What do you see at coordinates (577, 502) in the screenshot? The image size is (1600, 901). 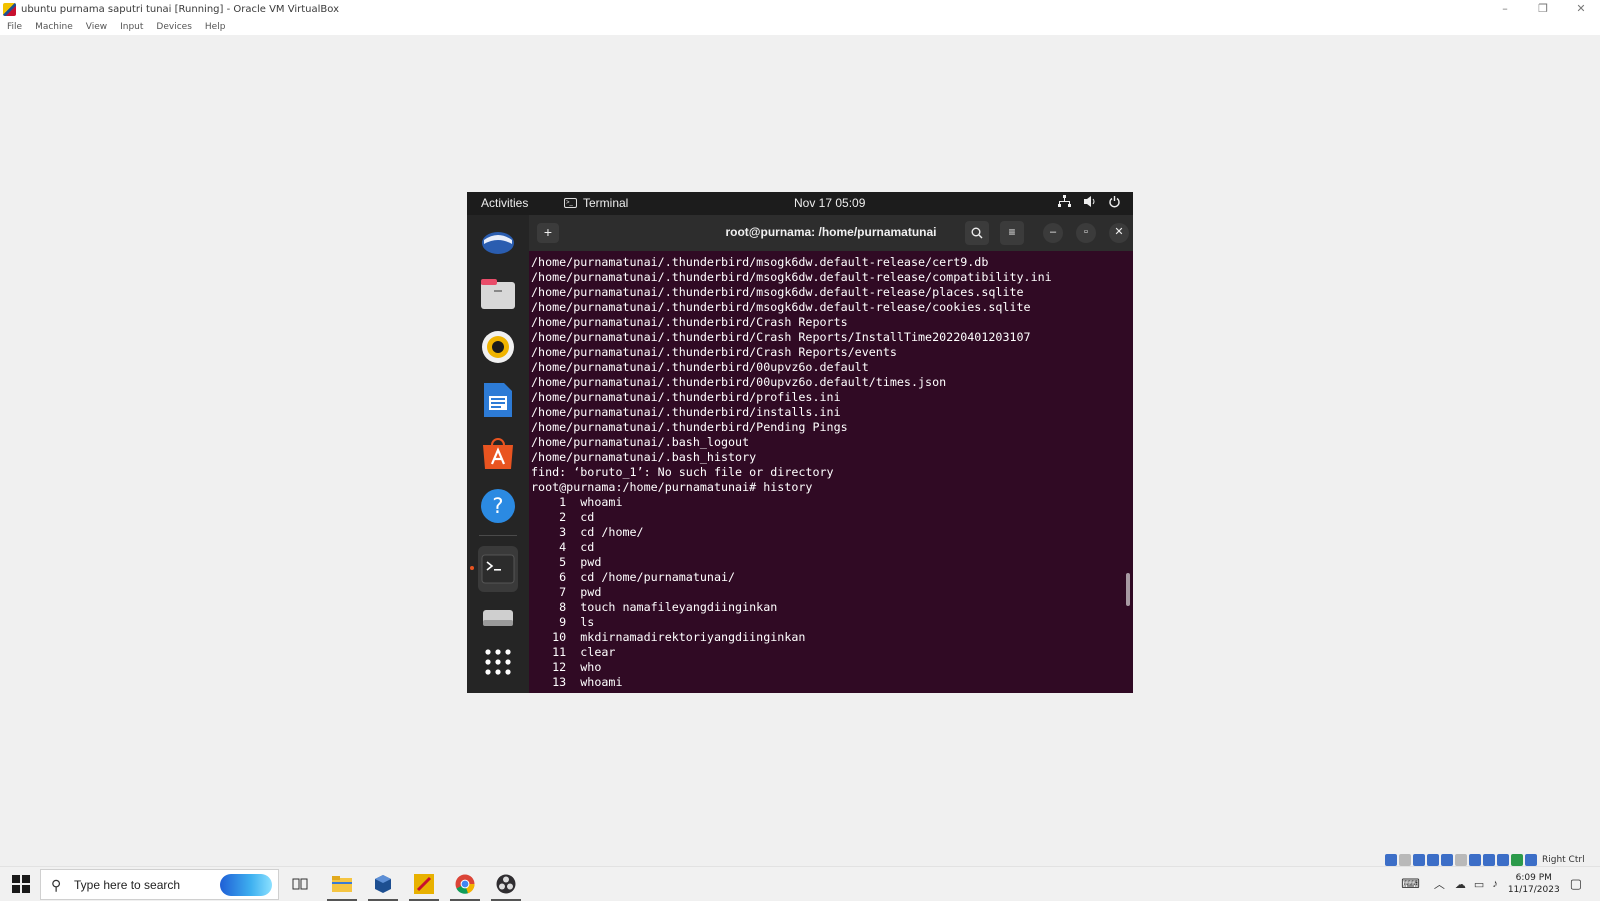 I see `terminal-line: 1 whoami` at bounding box center [577, 502].